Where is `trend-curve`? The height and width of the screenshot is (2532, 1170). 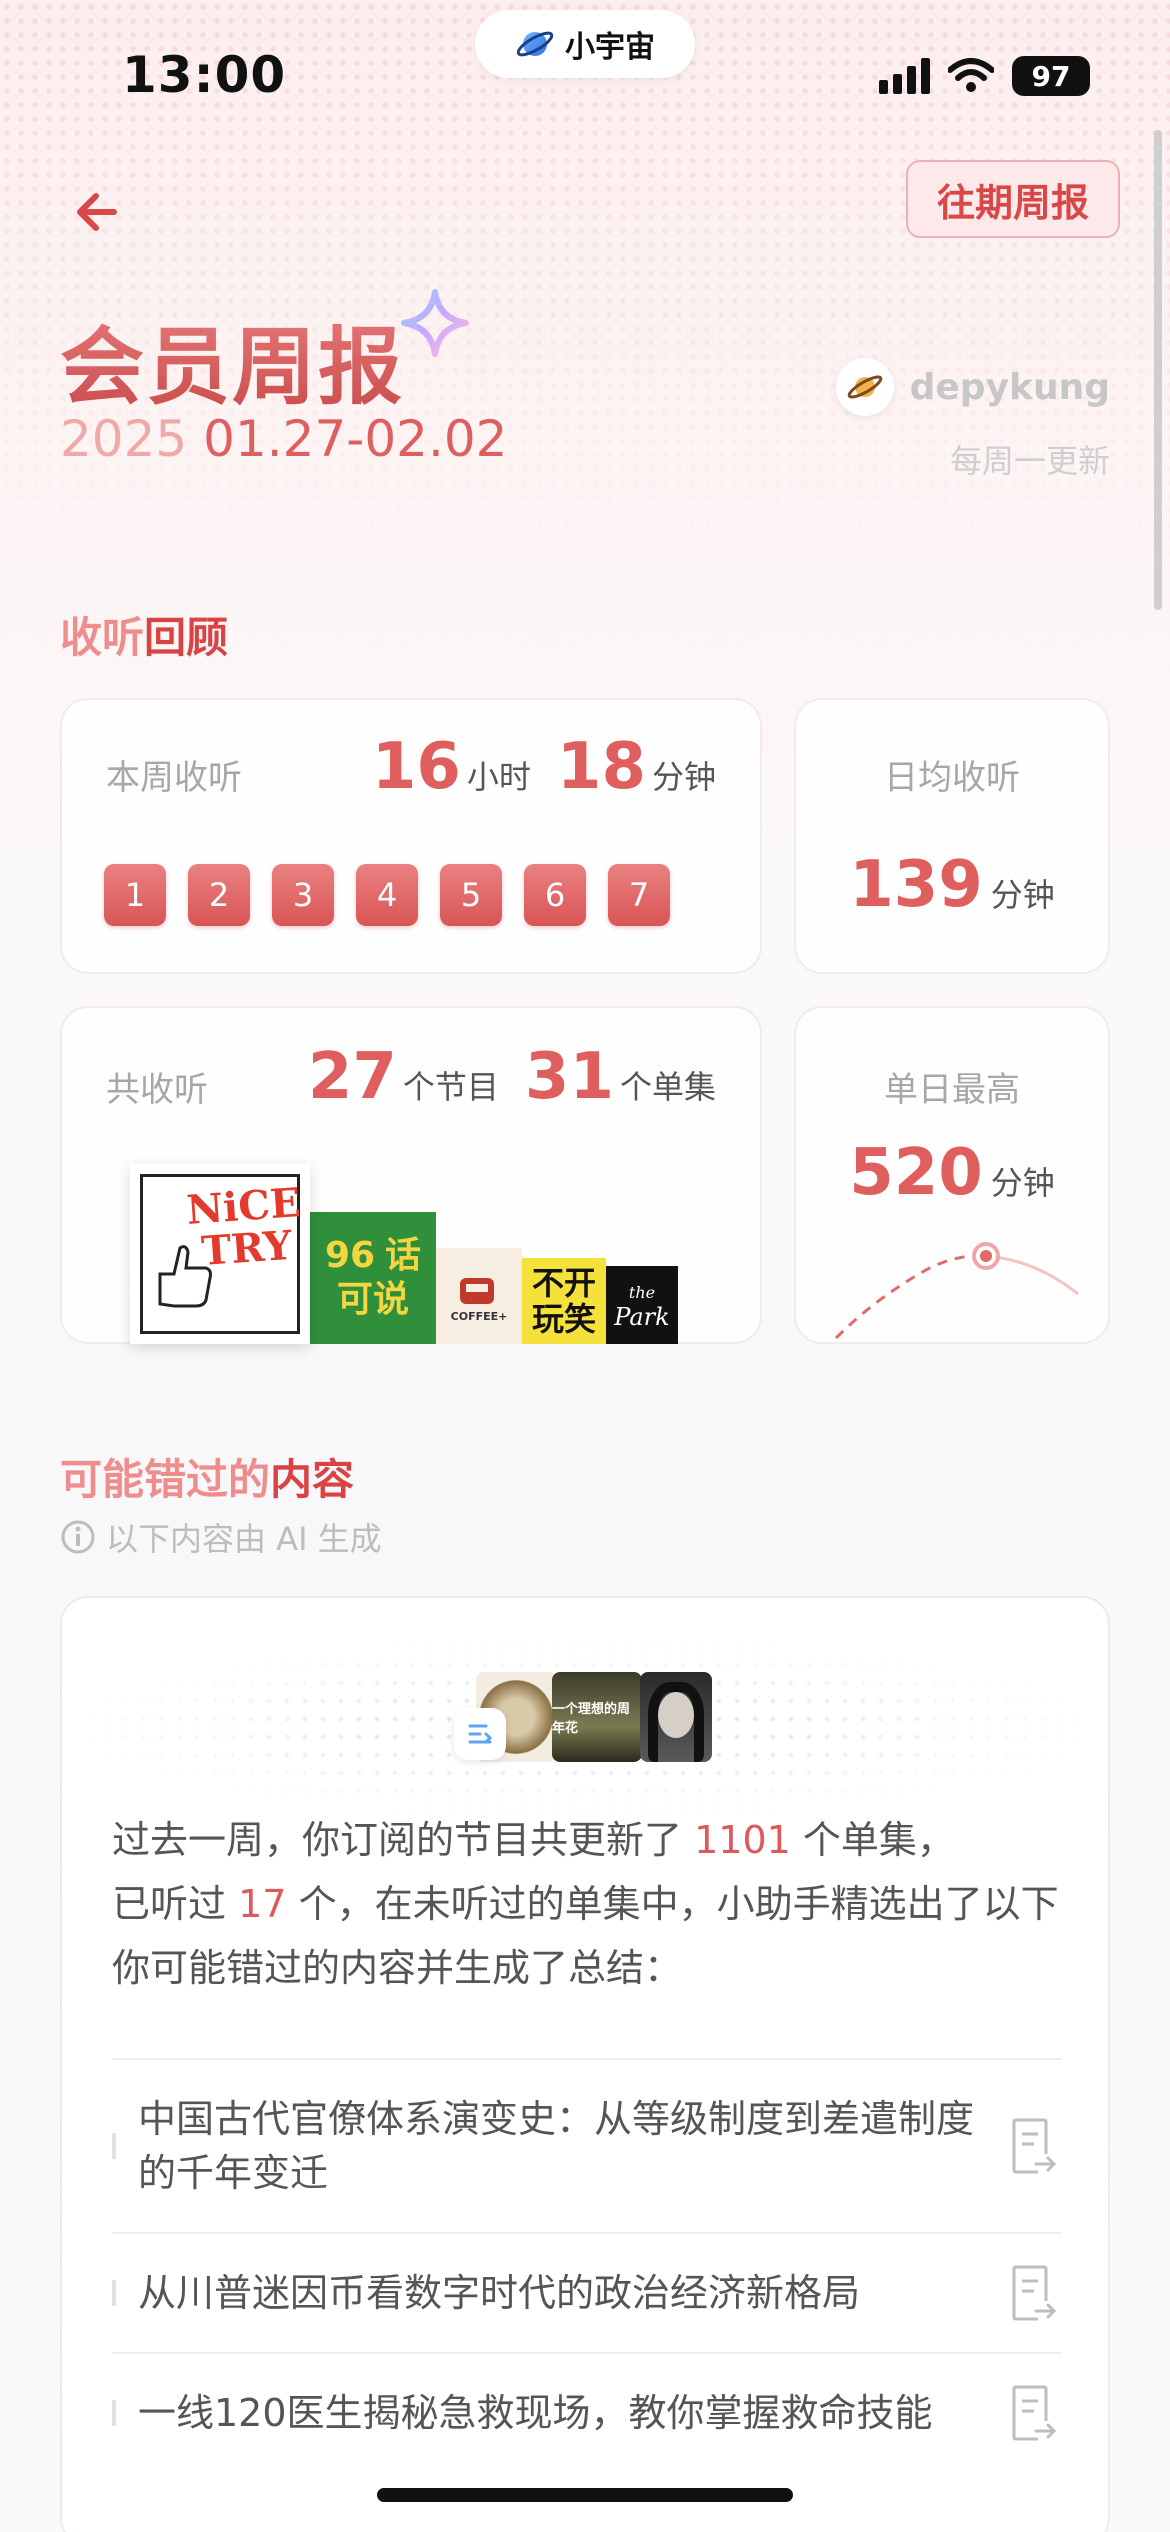
trend-curve is located at coordinates (956, 1291).